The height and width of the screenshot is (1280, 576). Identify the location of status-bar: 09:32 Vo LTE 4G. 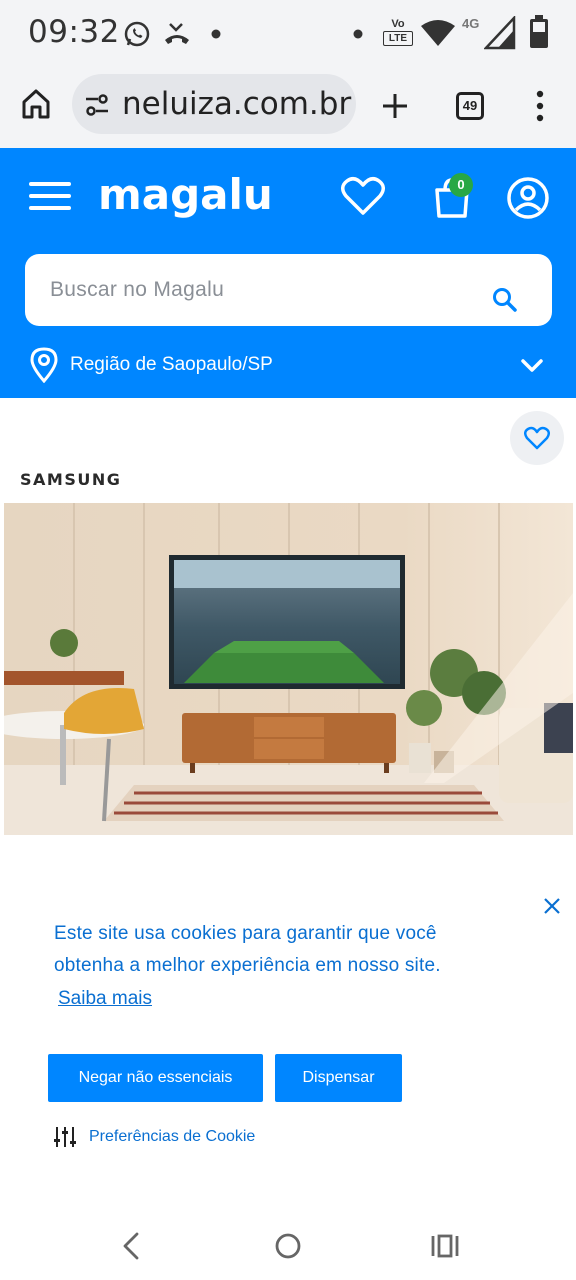
(288, 34).